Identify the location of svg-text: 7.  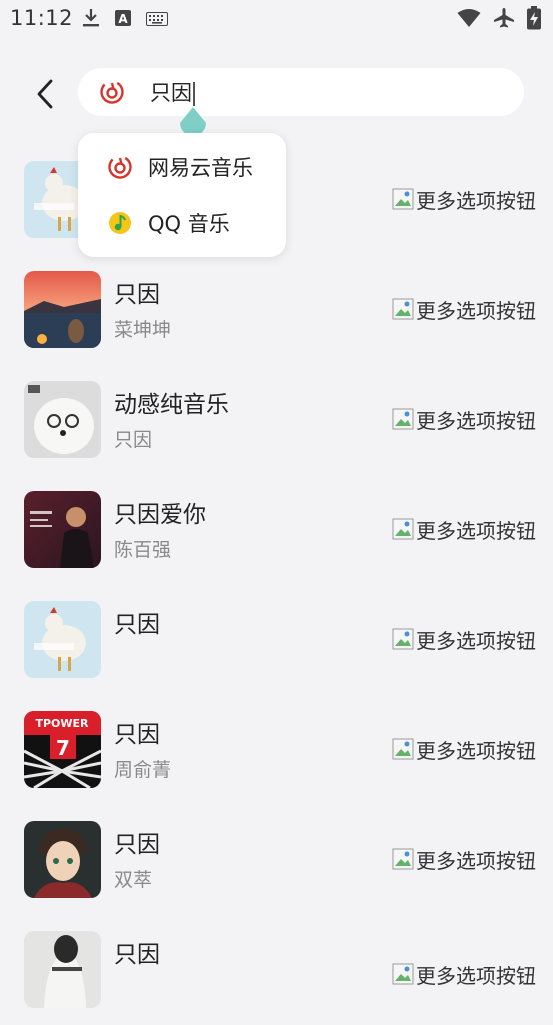
(63, 748).